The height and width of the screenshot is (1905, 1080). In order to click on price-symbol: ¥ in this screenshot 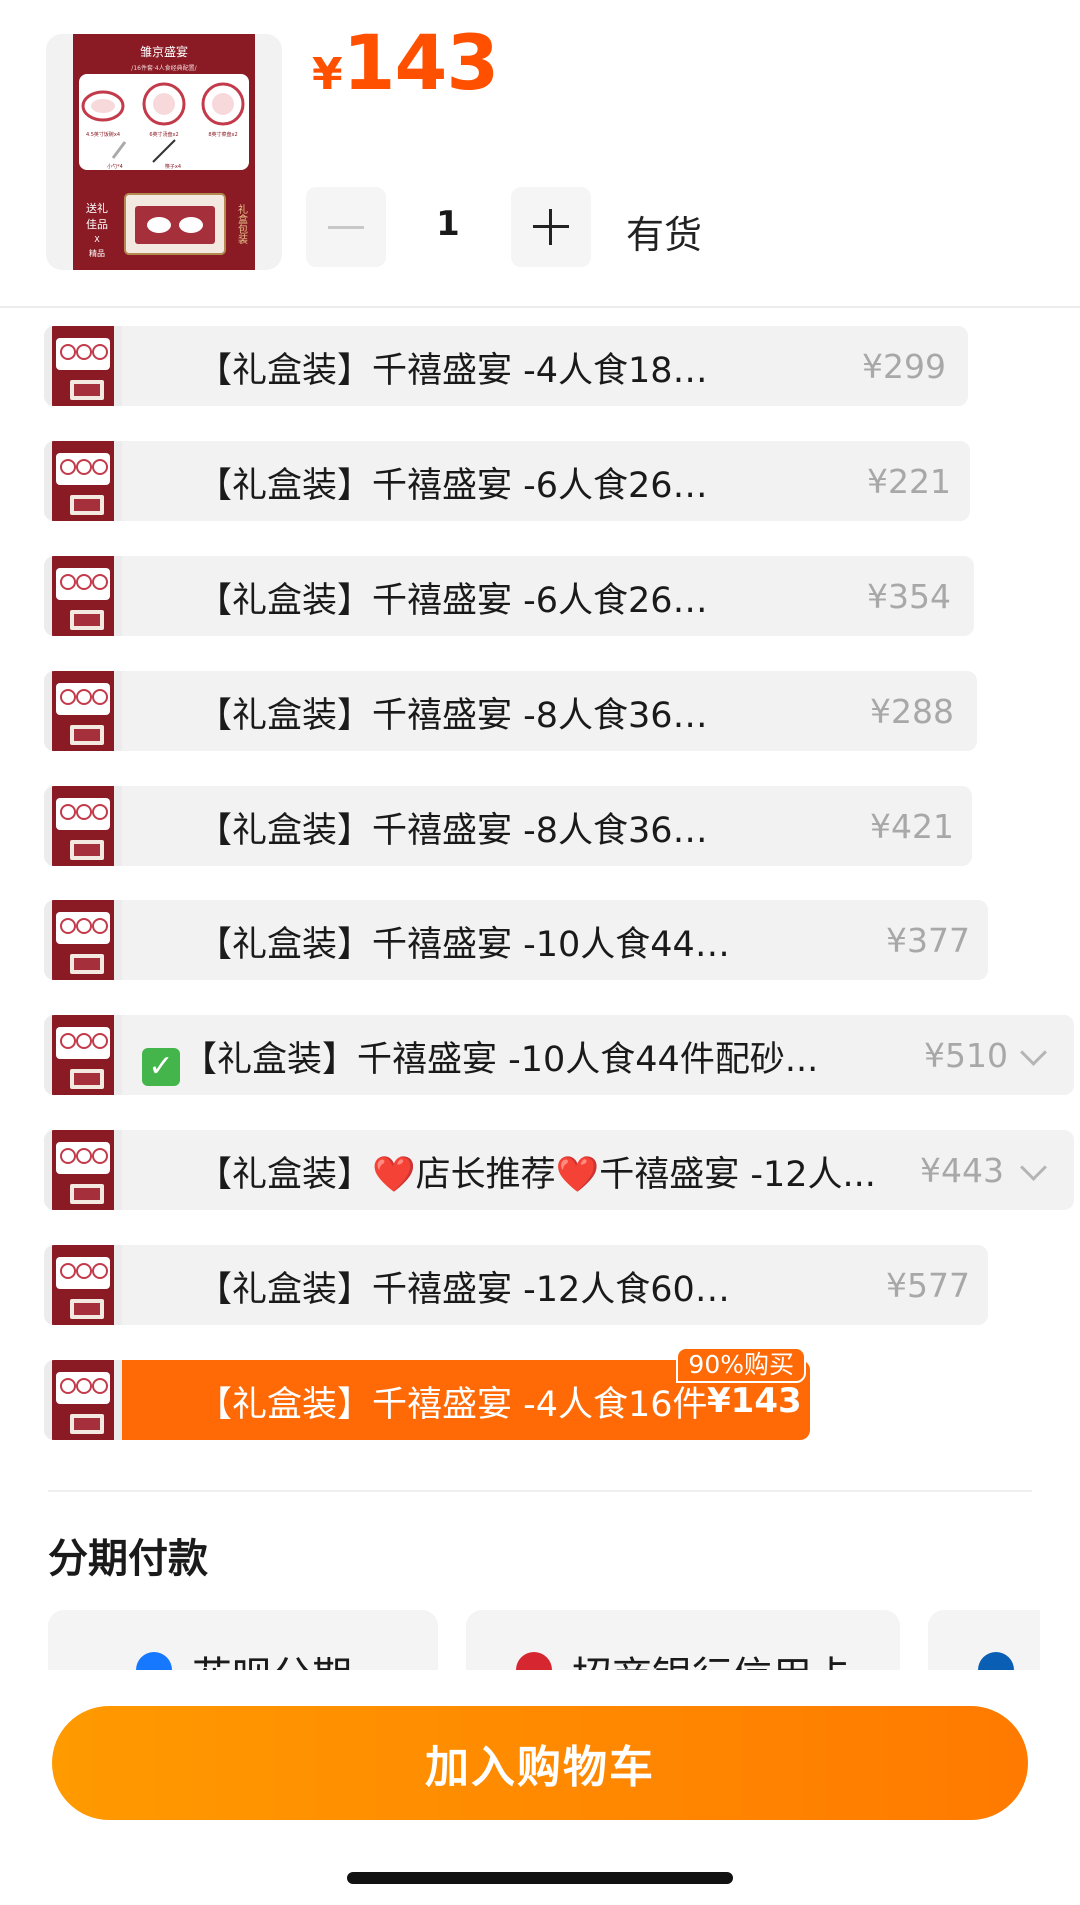, I will do `click(327, 74)`.